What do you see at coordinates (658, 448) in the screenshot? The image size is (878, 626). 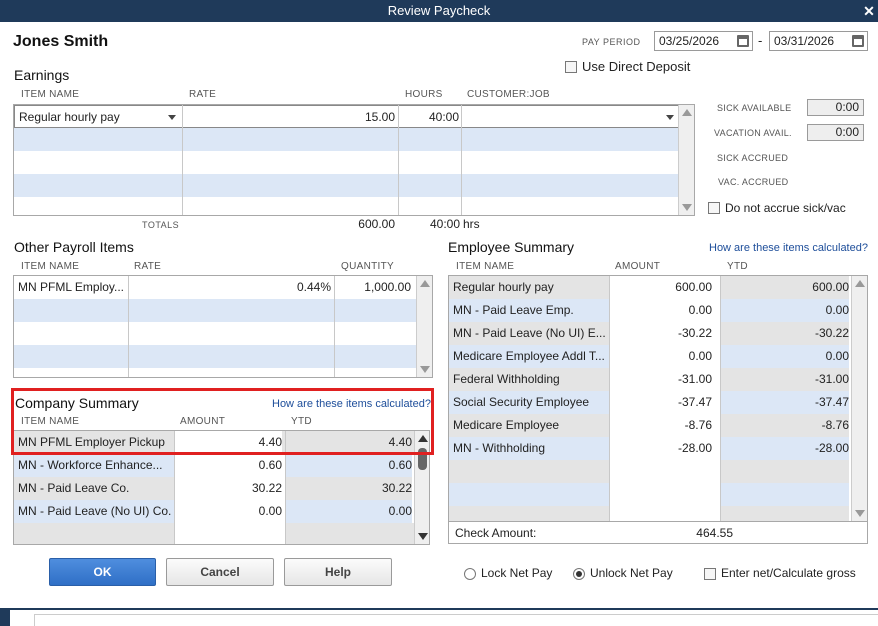 I see `table-row: MN - Withholding -28.00 -28.00` at bounding box center [658, 448].